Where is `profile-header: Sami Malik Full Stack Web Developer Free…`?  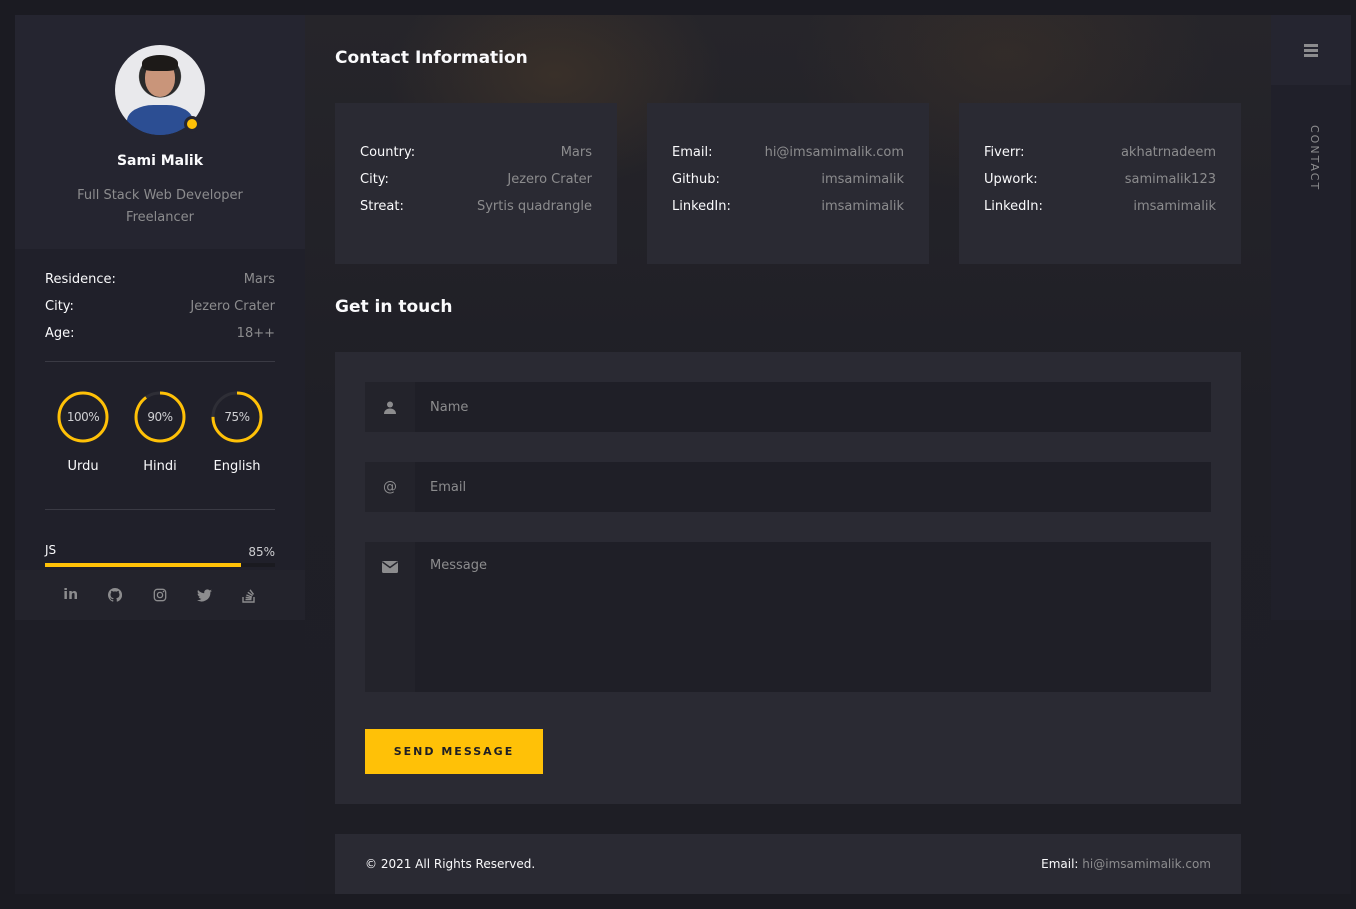 profile-header: Sami Malik Full Stack Web Developer Free… is located at coordinates (160, 132).